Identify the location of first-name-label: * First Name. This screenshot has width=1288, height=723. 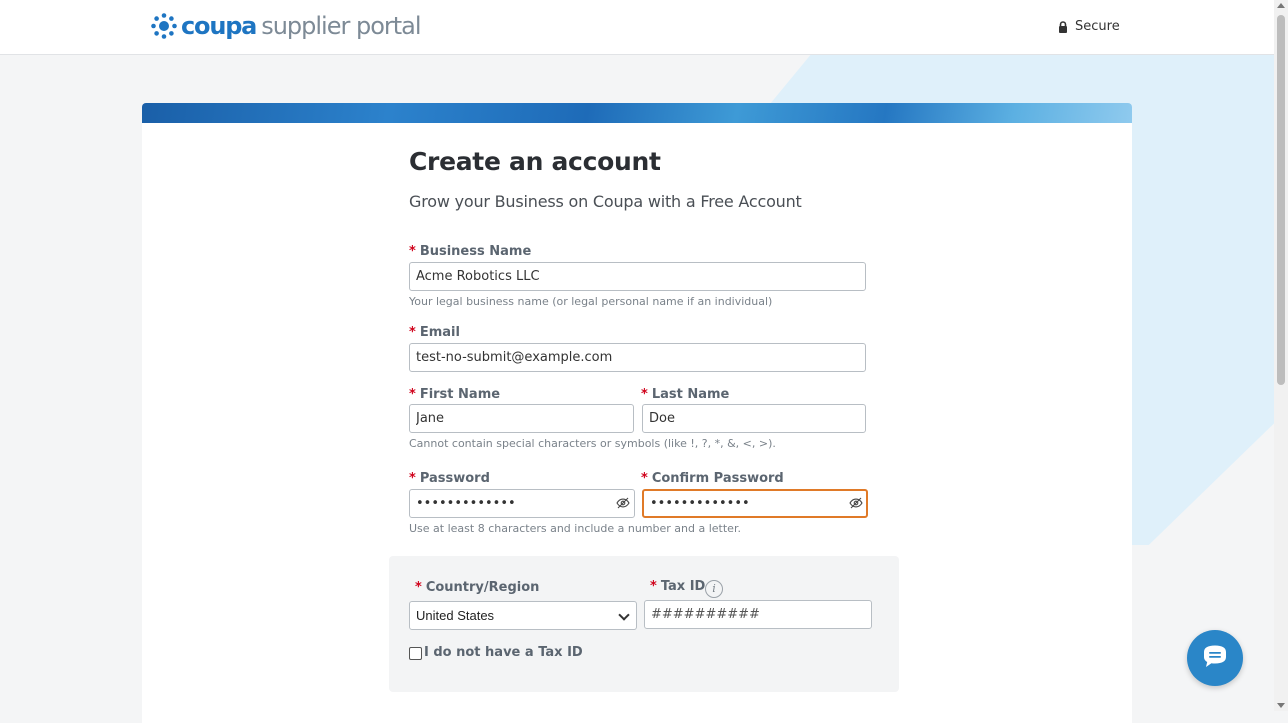
(454, 394).